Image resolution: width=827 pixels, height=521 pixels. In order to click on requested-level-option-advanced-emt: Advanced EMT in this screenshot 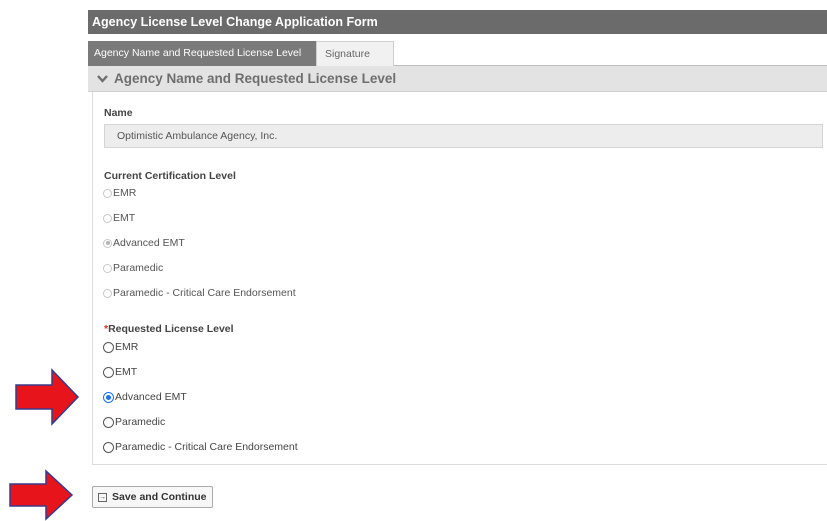, I will do `click(145, 397)`.